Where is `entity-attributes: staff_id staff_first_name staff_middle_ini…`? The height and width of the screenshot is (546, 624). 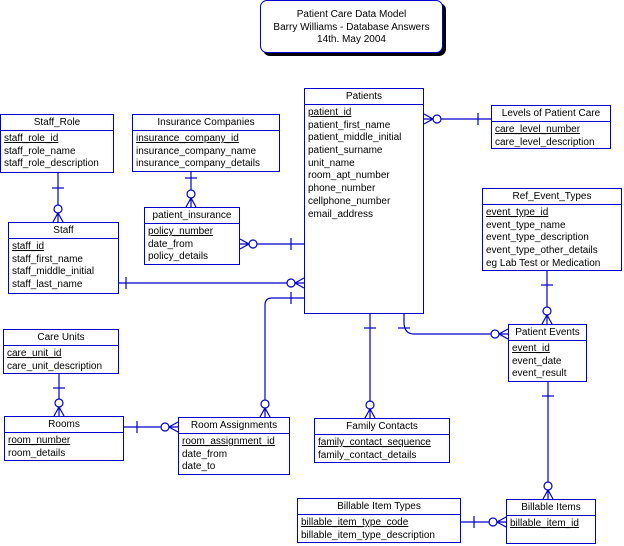 entity-attributes: staff_id staff_first_name staff_middle_ini… is located at coordinates (63, 266).